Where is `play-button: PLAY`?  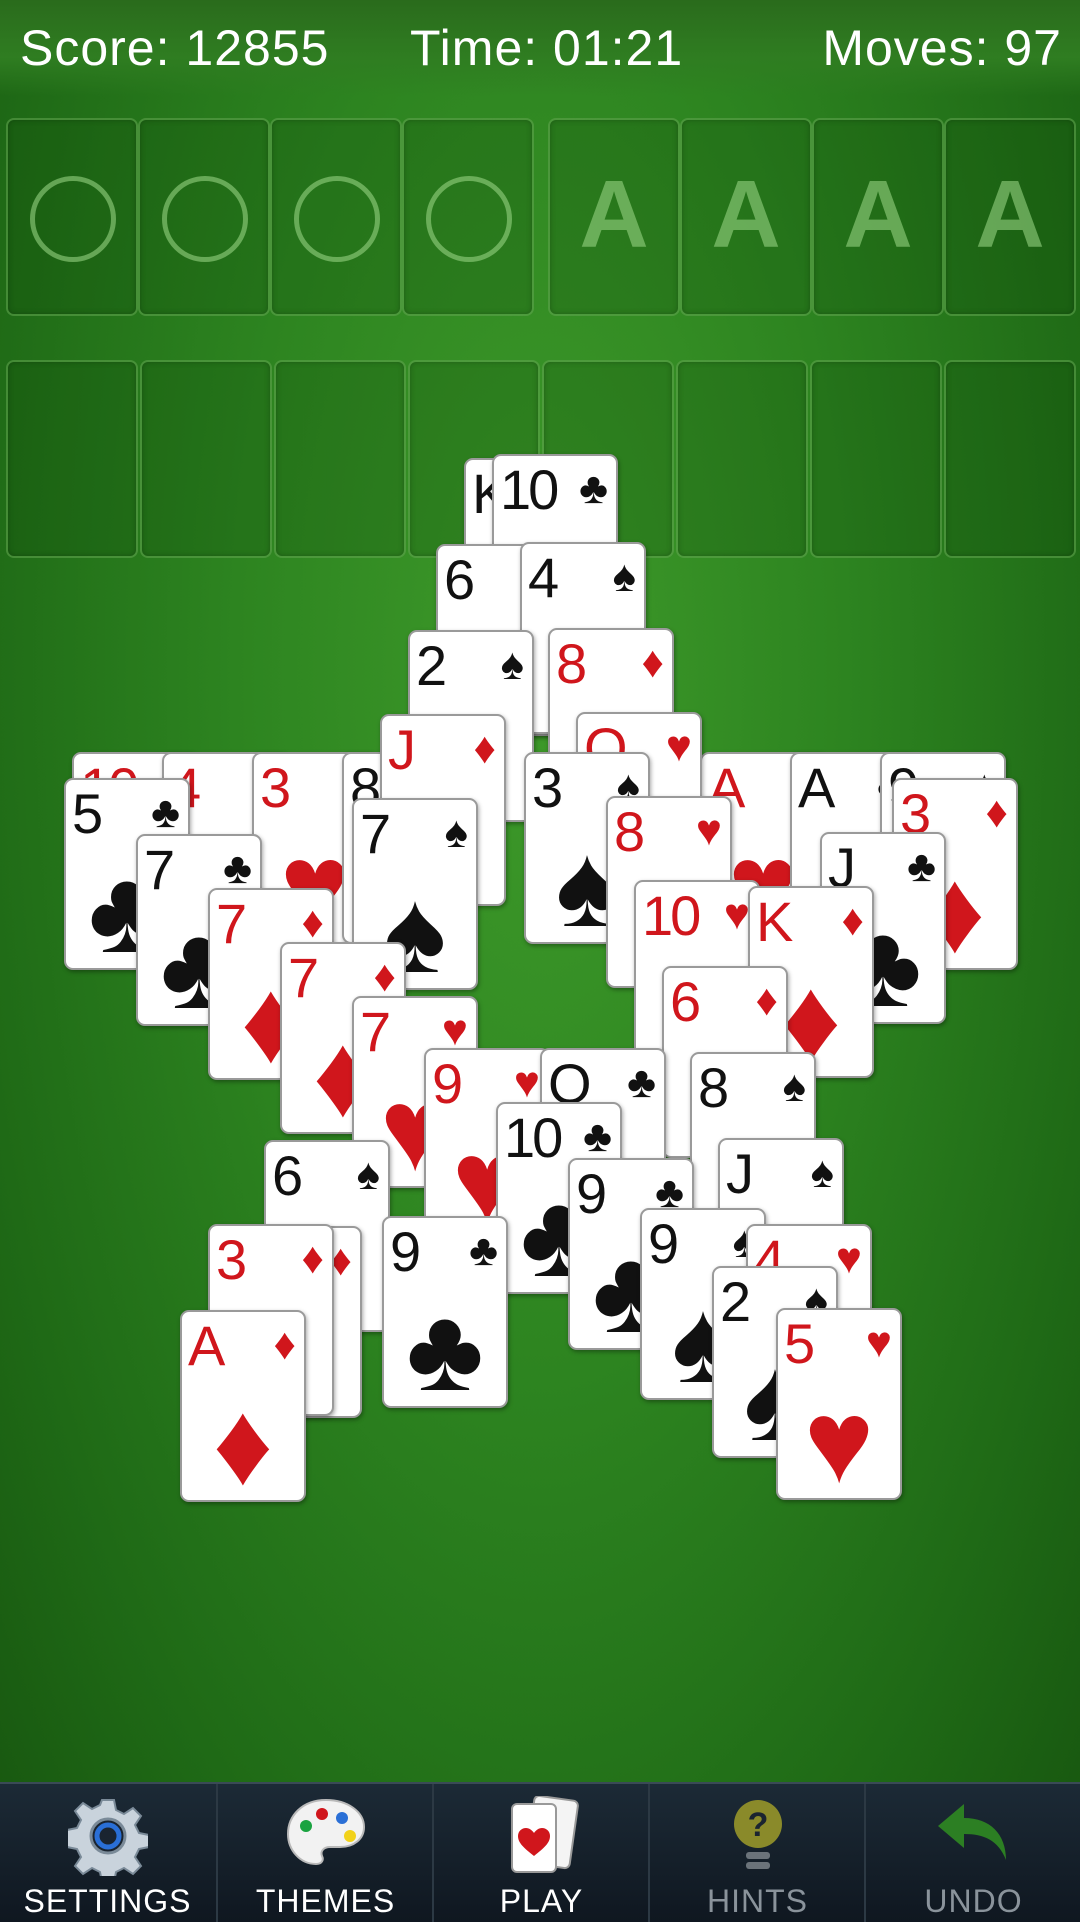
play-button: PLAY is located at coordinates (540, 1853).